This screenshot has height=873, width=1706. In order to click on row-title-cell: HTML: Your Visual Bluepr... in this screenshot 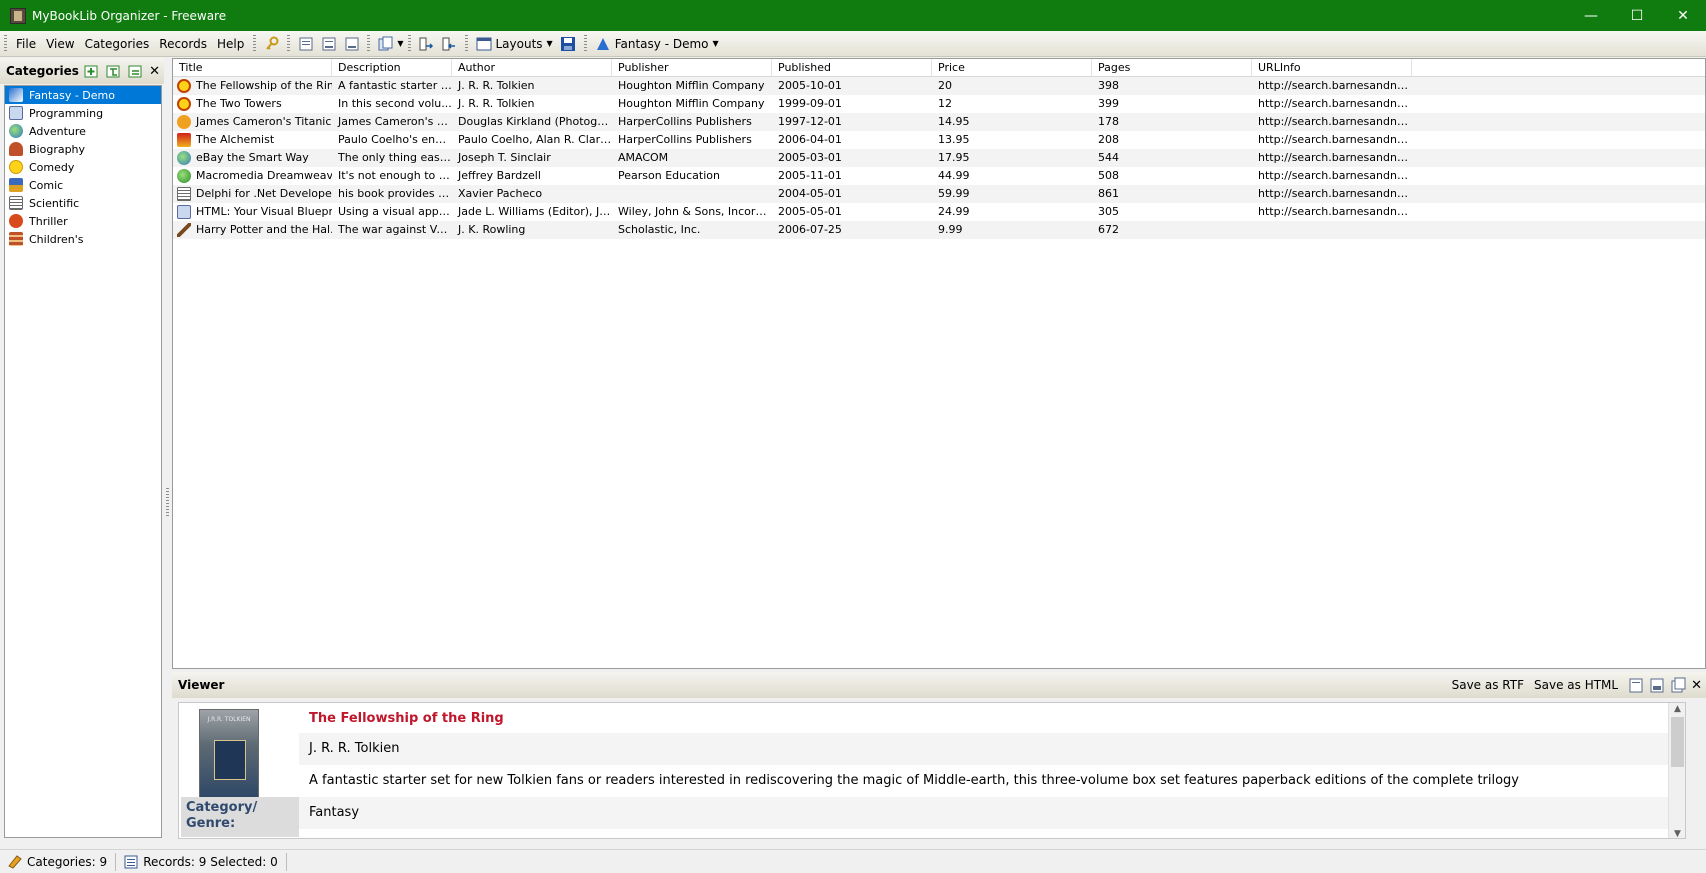, I will do `click(252, 212)`.